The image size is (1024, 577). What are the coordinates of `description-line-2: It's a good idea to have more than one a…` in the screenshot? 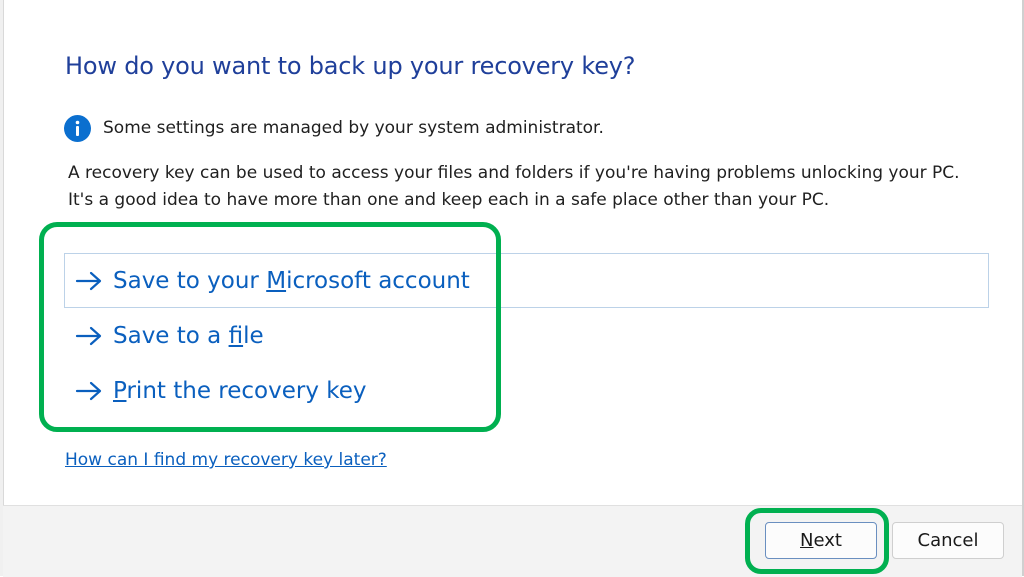 It's located at (449, 200).